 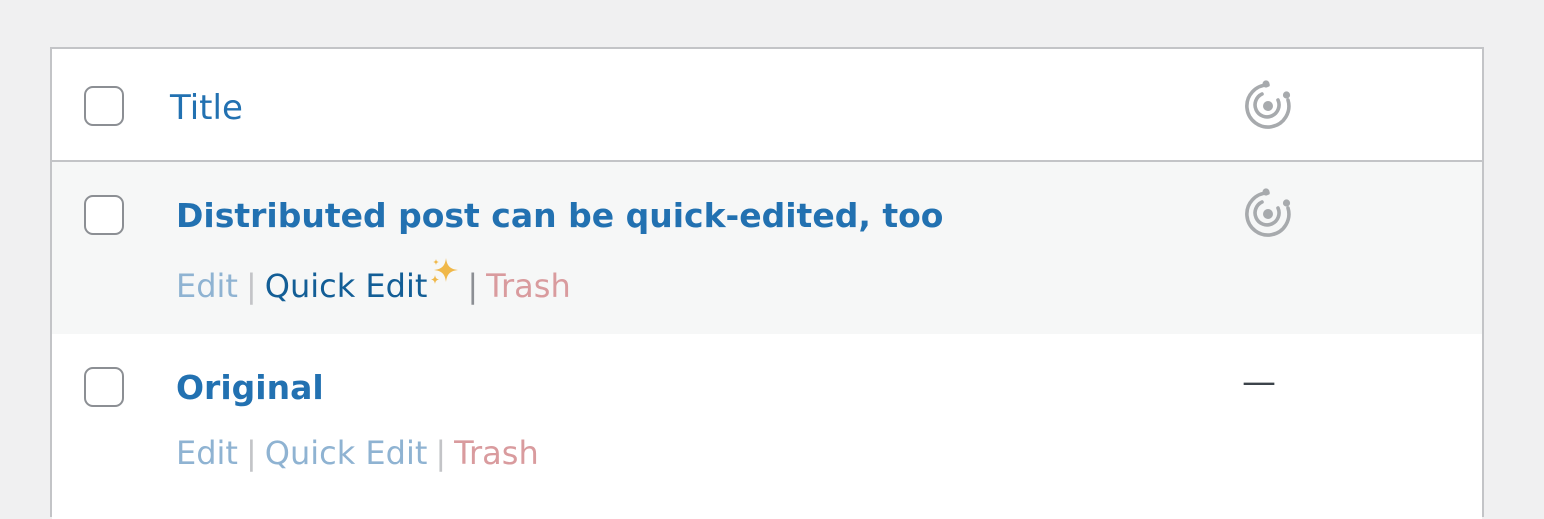 What do you see at coordinates (445, 271) in the screenshot?
I see `sparkles-icon` at bounding box center [445, 271].